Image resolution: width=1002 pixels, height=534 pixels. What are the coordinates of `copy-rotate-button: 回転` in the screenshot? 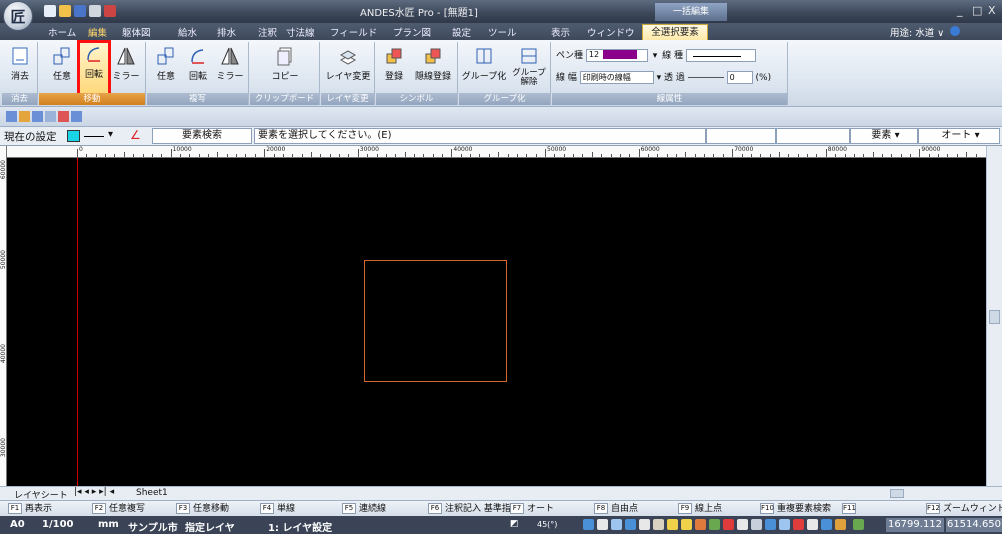 It's located at (198, 68).